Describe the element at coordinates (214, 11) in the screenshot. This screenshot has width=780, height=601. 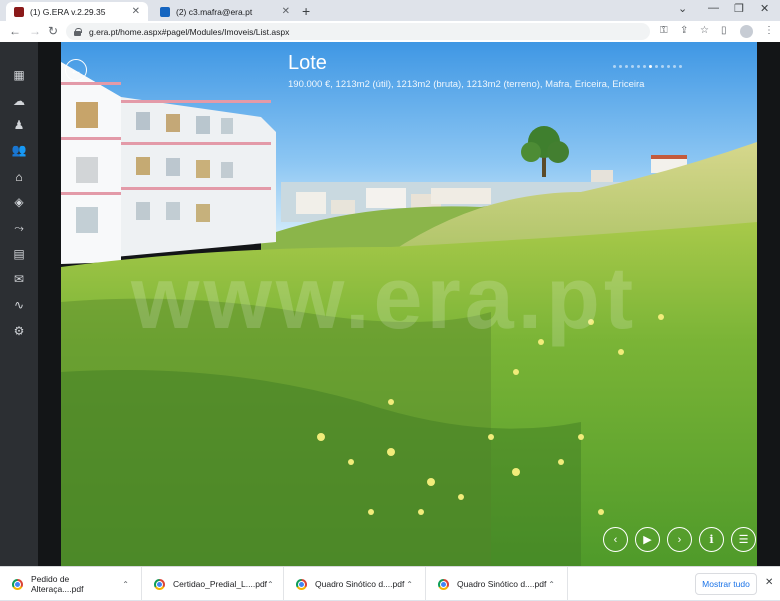
I see `tab-title: (2) c3.mafra@era.pt` at that location.